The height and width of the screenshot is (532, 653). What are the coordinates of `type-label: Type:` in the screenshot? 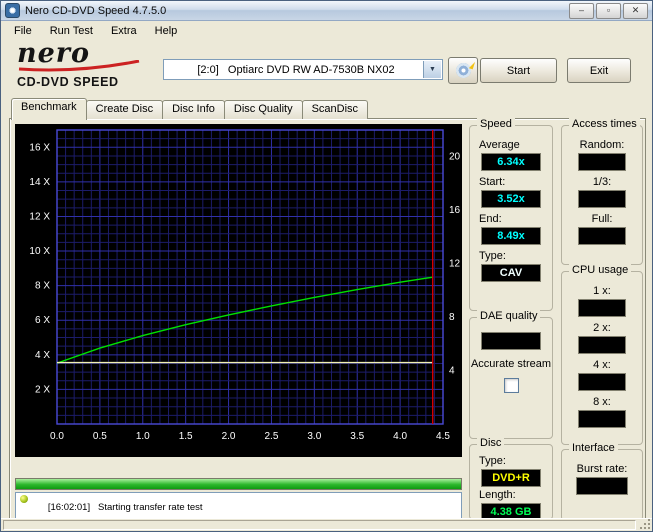 It's located at (492, 256).